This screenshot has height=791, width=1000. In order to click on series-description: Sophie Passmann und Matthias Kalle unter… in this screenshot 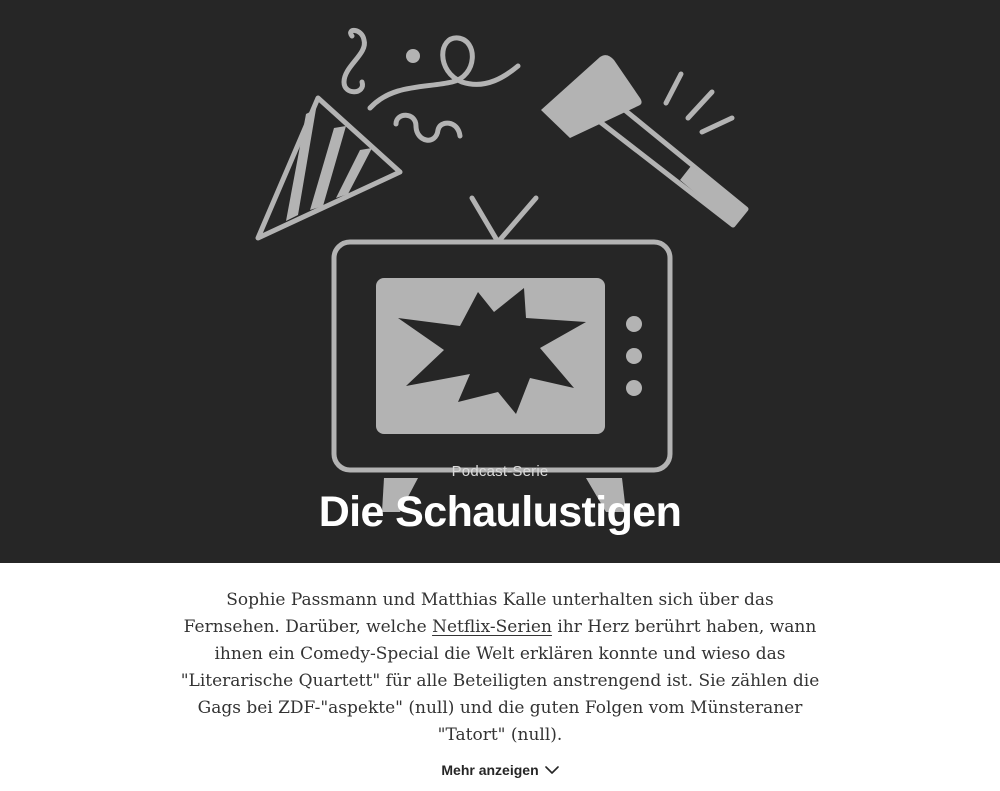, I will do `click(500, 668)`.